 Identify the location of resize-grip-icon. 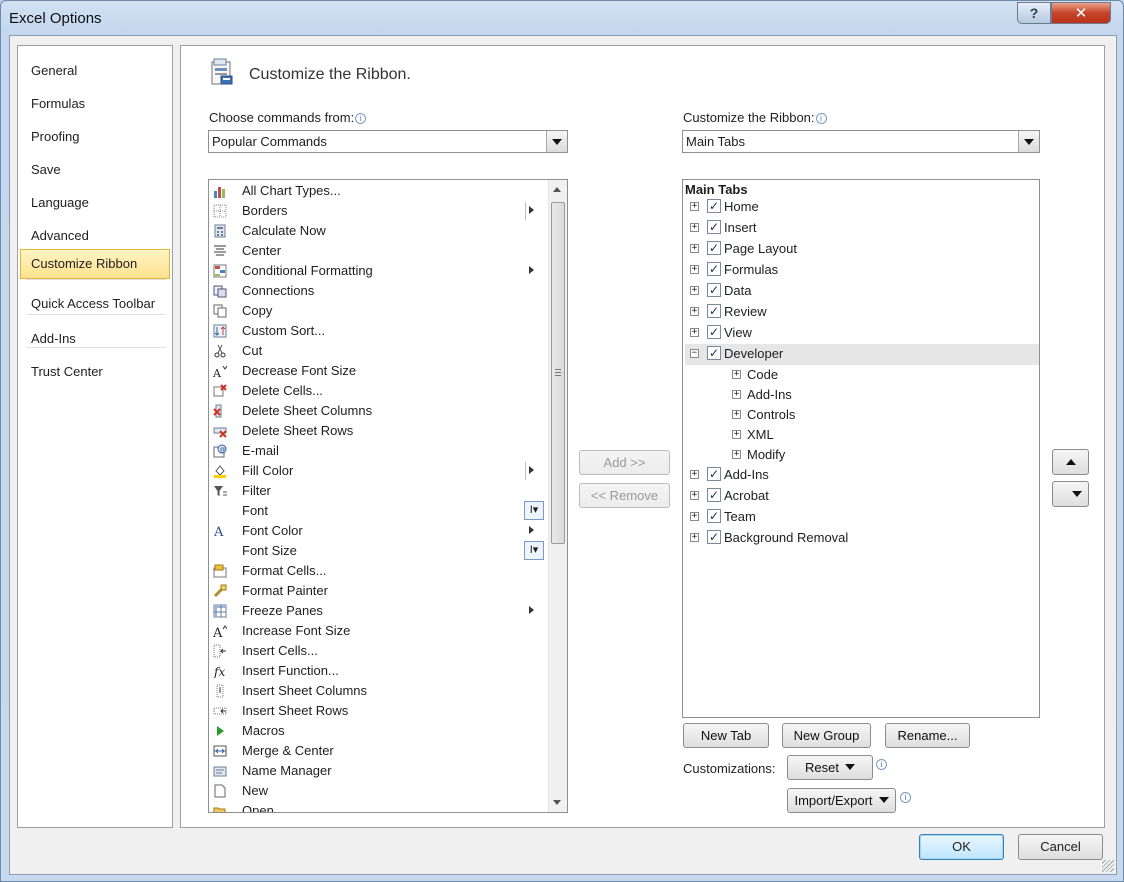
(1108, 866).